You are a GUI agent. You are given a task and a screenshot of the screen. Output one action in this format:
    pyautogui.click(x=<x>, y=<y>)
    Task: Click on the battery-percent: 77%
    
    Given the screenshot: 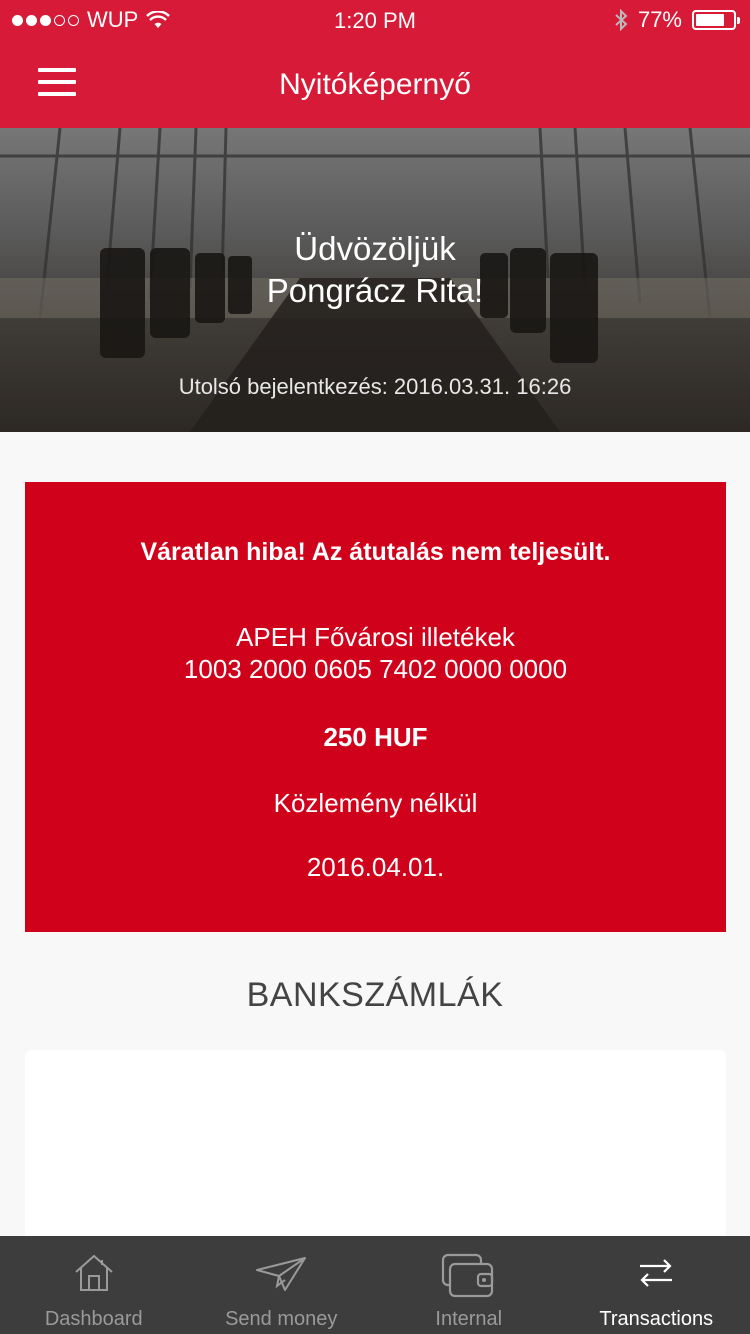 What is the action you would take?
    pyautogui.click(x=659, y=19)
    